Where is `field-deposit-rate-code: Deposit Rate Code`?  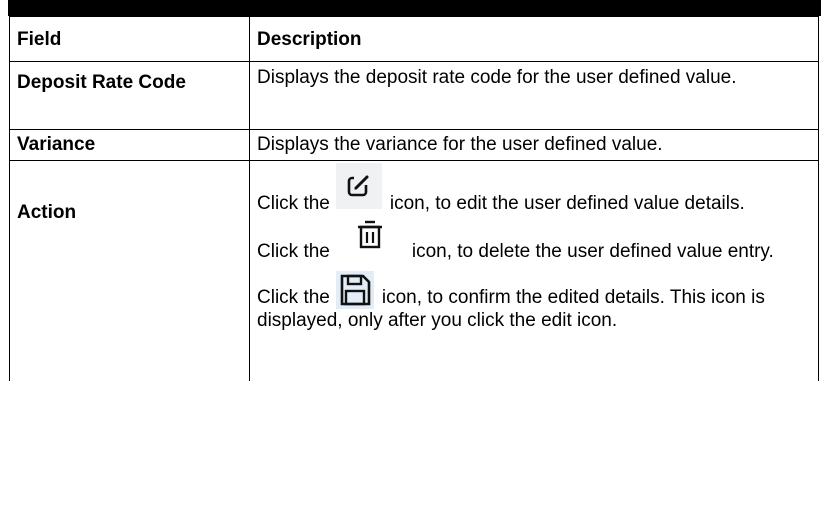 field-deposit-rate-code: Deposit Rate Code is located at coordinates (129, 95).